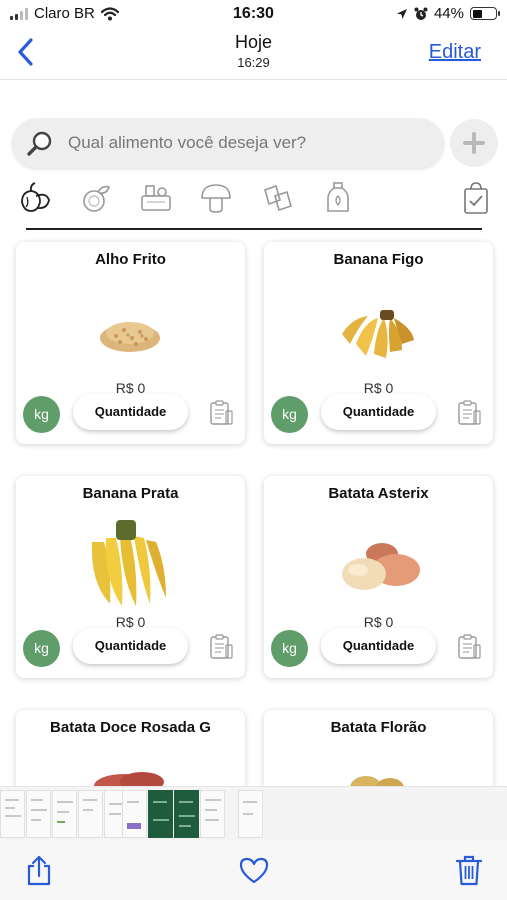 This screenshot has height=900, width=507. Describe the element at coordinates (39, 143) in the screenshot. I see `search-icon` at that location.